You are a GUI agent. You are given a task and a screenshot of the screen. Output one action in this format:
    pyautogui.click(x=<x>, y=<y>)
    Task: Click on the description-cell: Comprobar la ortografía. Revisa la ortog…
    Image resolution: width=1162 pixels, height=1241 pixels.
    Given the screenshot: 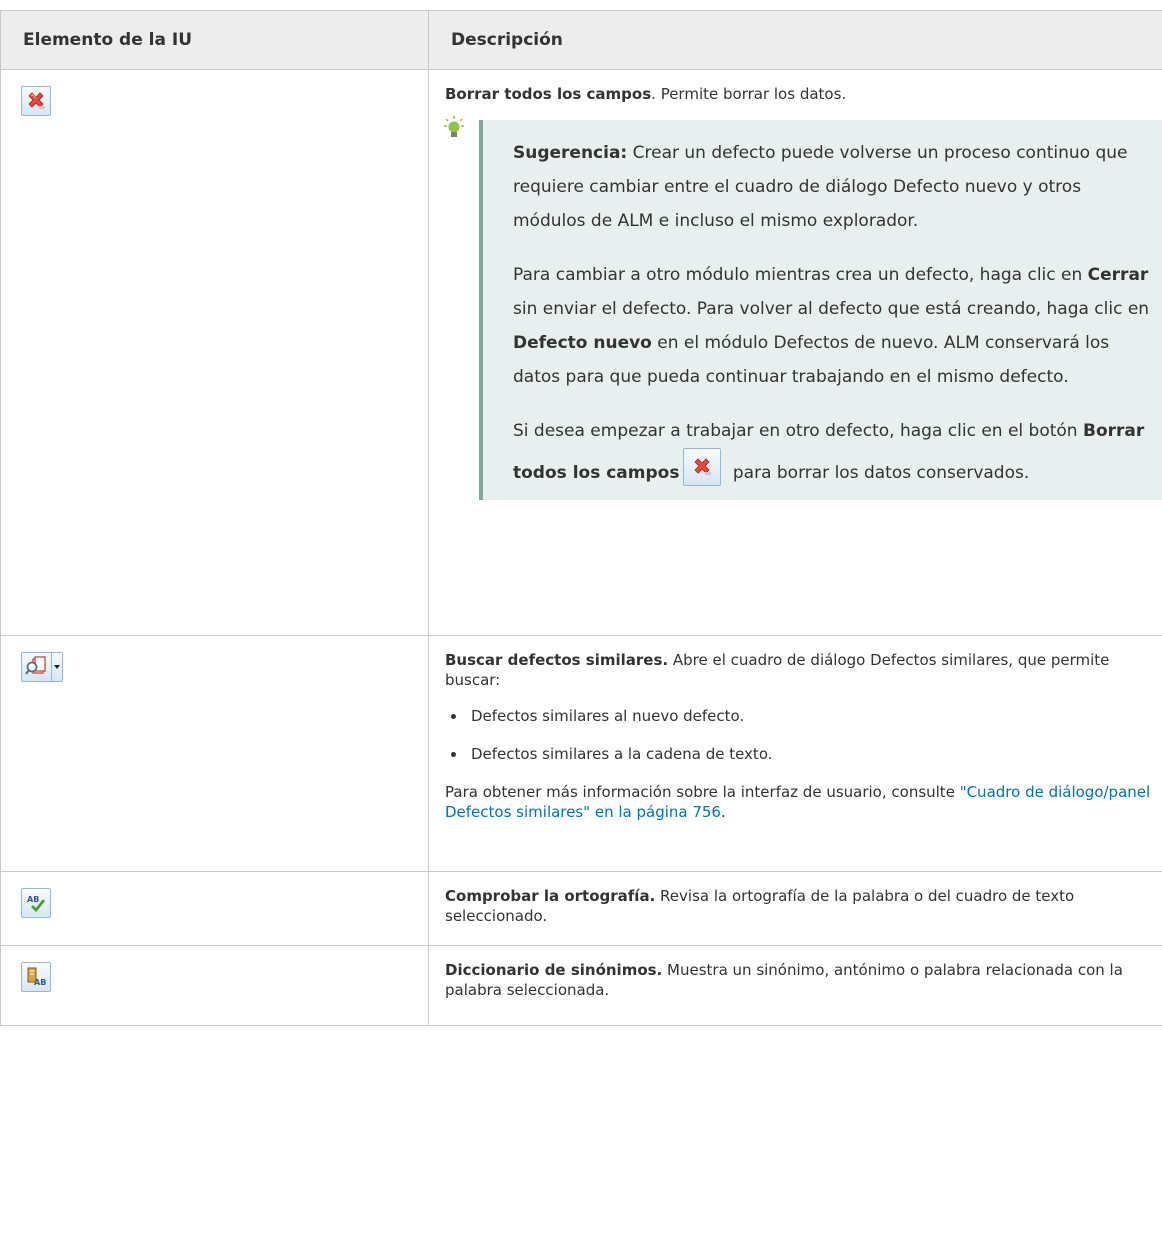 What is the action you would take?
    pyautogui.click(x=795, y=908)
    